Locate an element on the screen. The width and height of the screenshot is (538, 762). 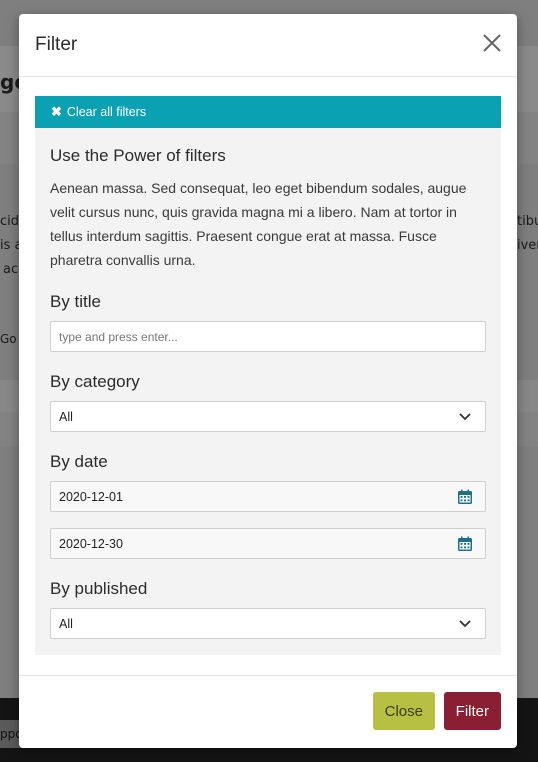
date-to-value: 2020-12-30 is located at coordinates (91, 543).